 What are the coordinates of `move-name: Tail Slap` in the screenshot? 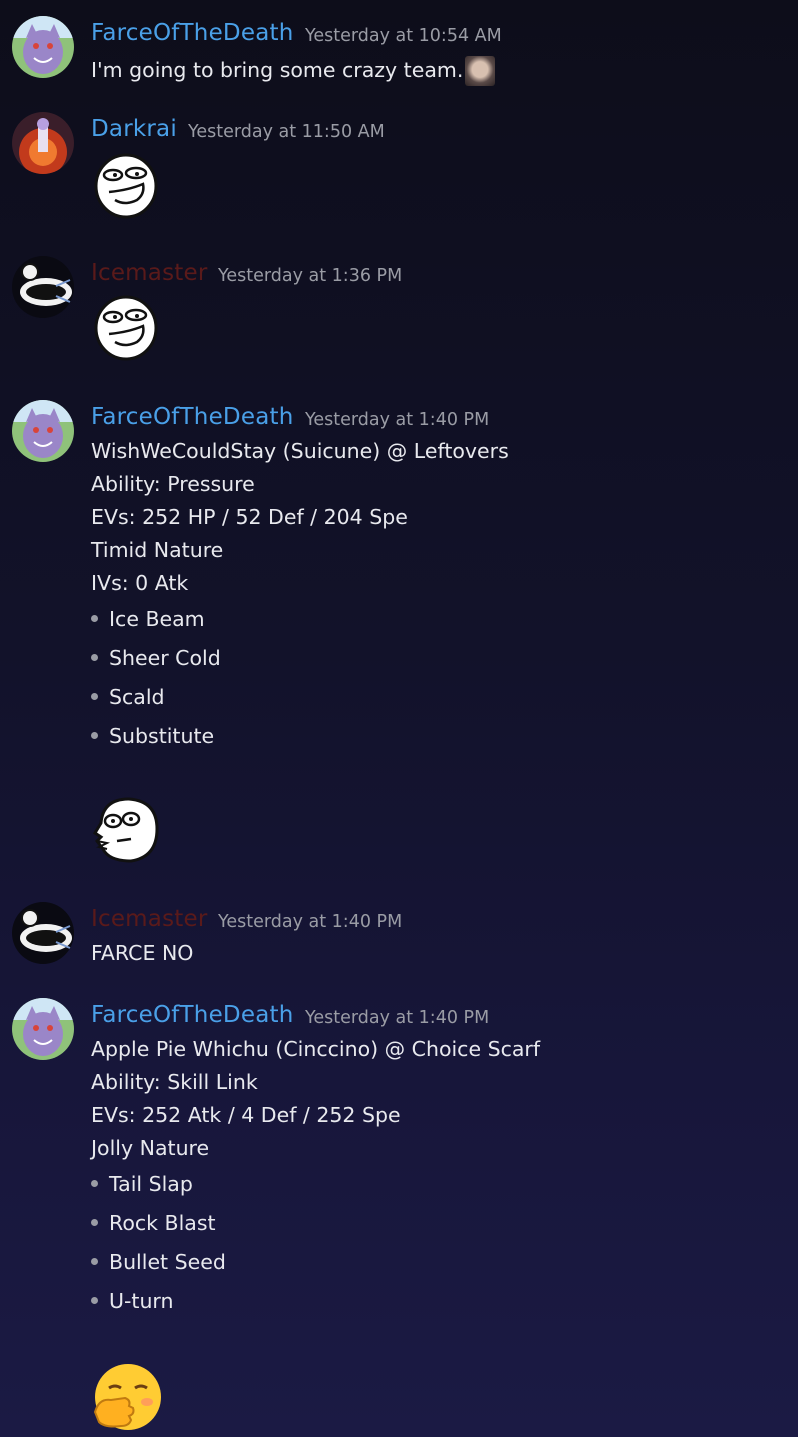 It's located at (151, 1184).